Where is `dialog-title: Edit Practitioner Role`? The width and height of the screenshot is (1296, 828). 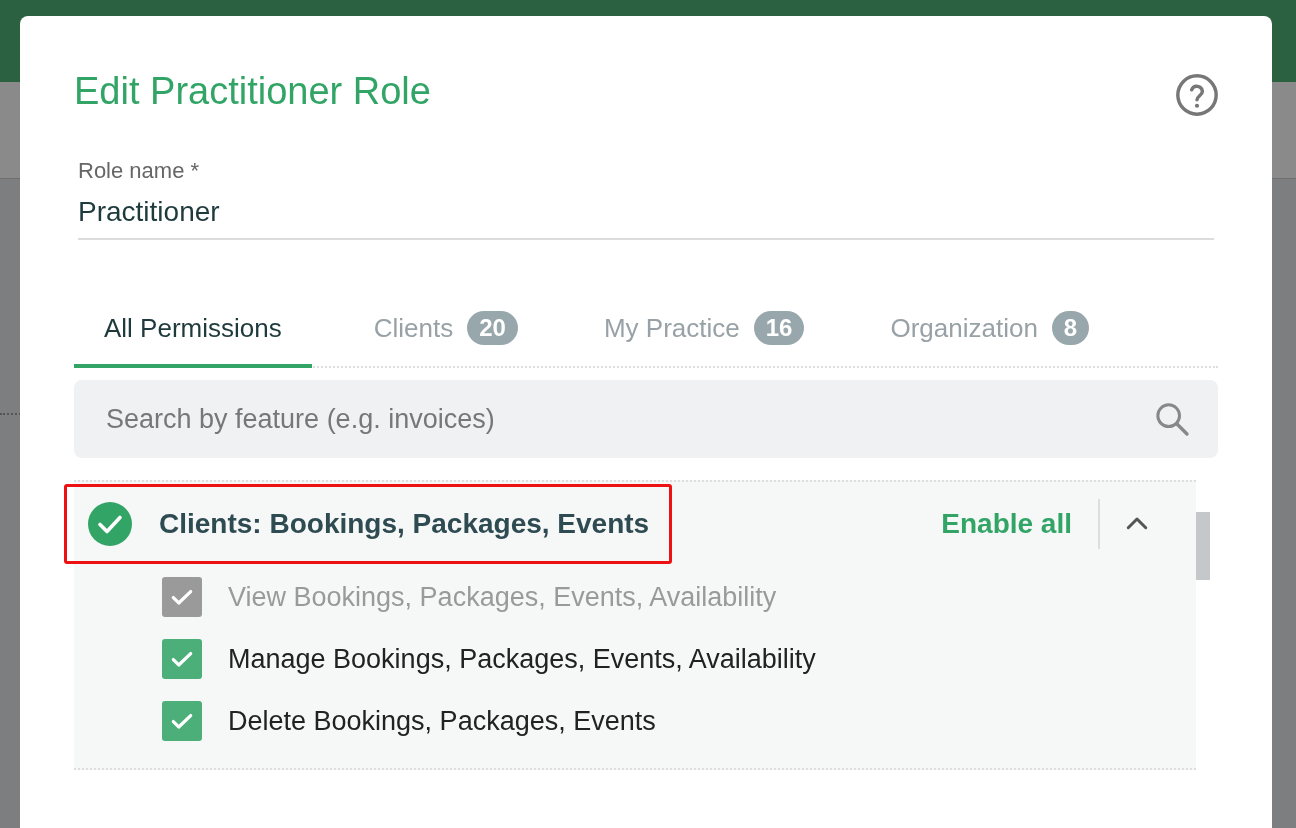
dialog-title: Edit Practitioner Role is located at coordinates (252, 91).